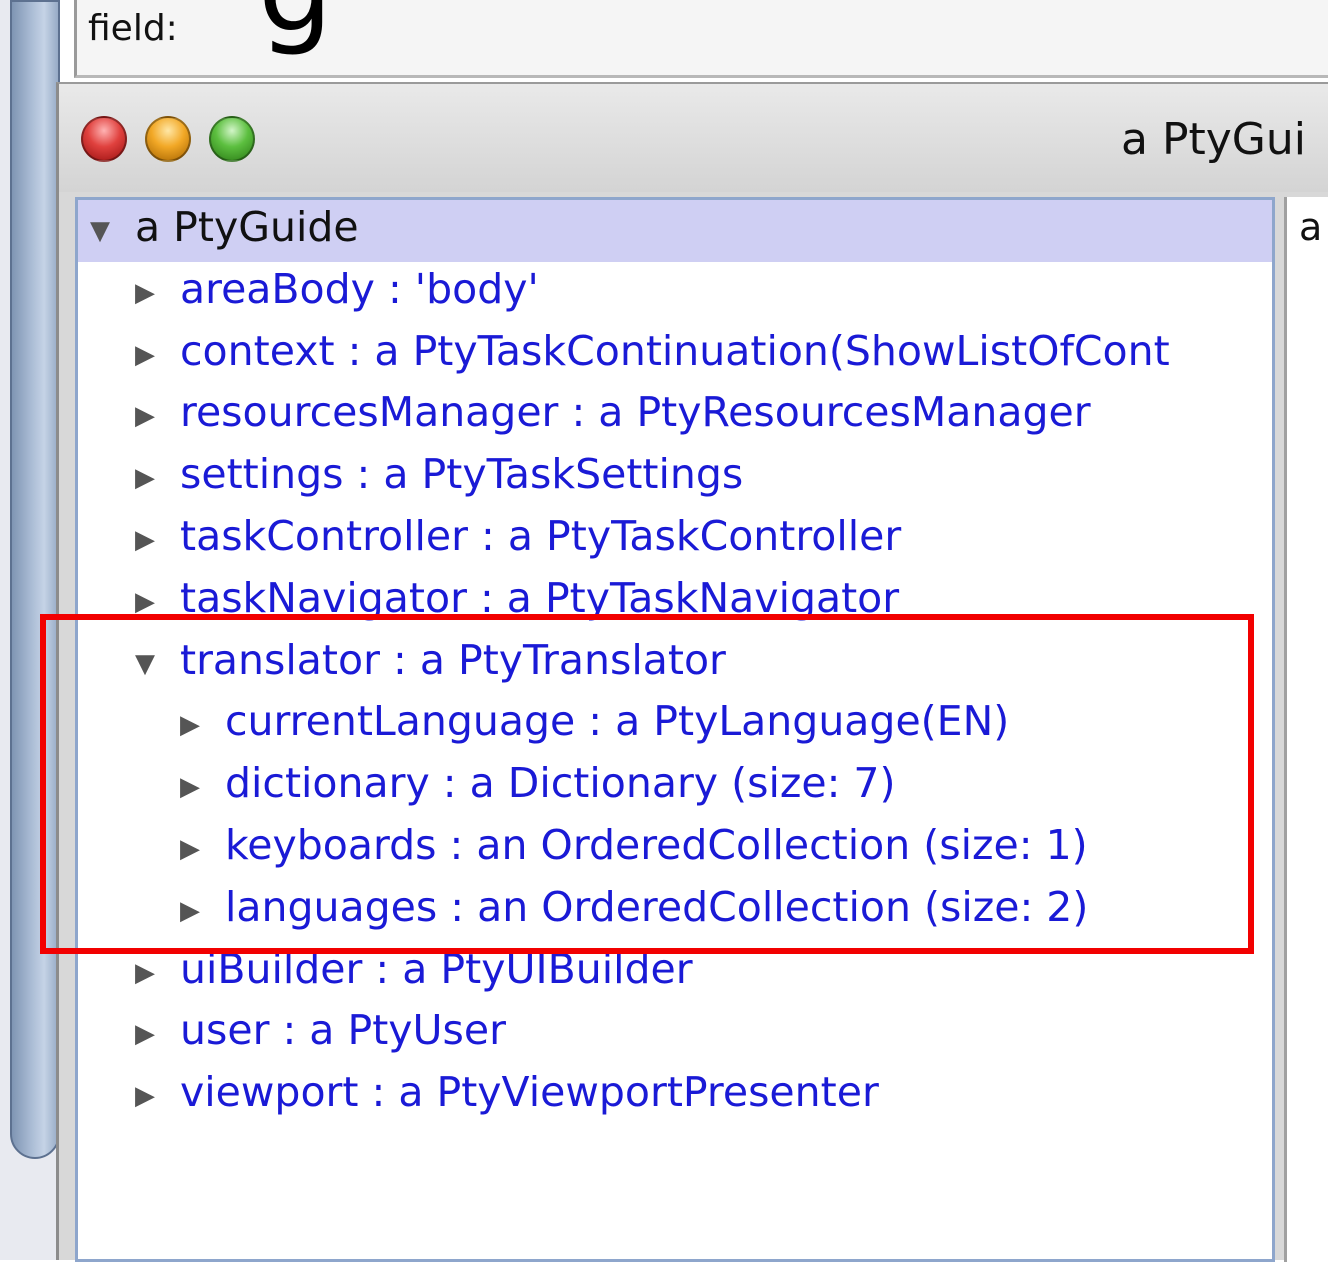 The width and height of the screenshot is (1328, 1262). Describe the element at coordinates (675, 293) in the screenshot. I see `tree-item-row: ▶ areaBody : 'body'` at that location.